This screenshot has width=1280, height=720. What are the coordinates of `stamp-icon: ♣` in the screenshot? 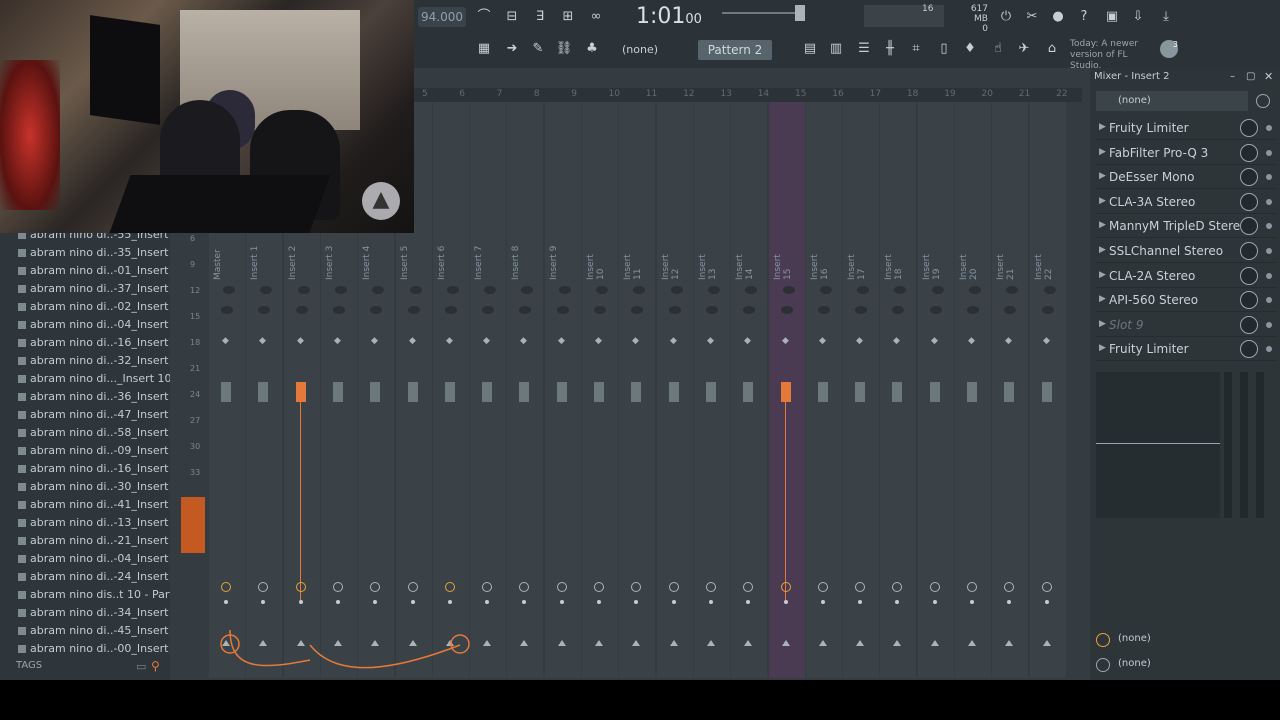 It's located at (592, 49).